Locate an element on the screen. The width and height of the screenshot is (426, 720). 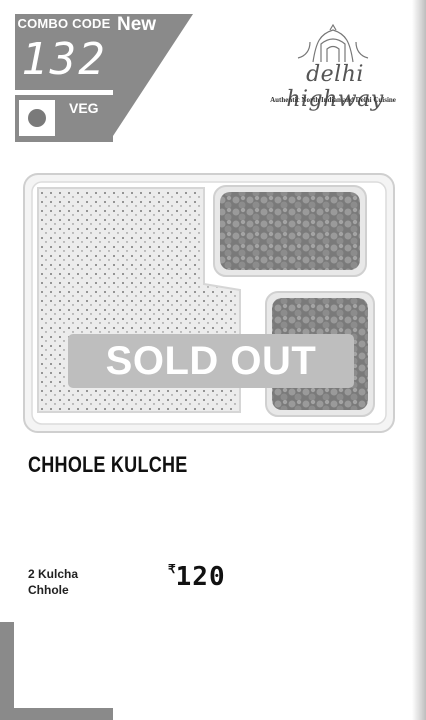
new-badge-label: New is located at coordinates (137, 24).